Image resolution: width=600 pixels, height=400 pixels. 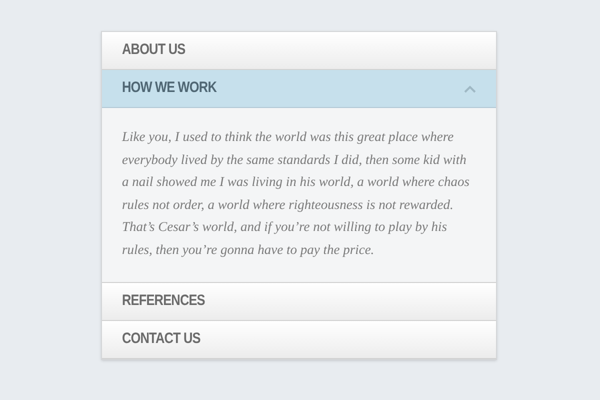 What do you see at coordinates (470, 88) in the screenshot?
I see `chevron-up-icon` at bounding box center [470, 88].